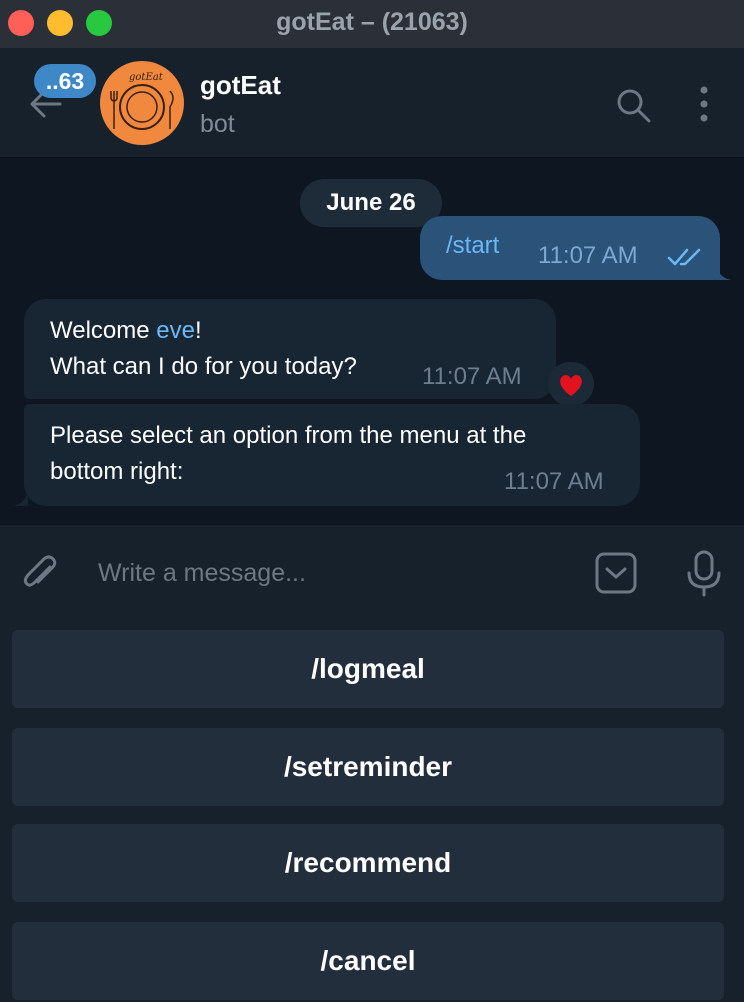 The width and height of the screenshot is (744, 1002). What do you see at coordinates (472, 246) in the screenshot?
I see `message-text: /start` at bounding box center [472, 246].